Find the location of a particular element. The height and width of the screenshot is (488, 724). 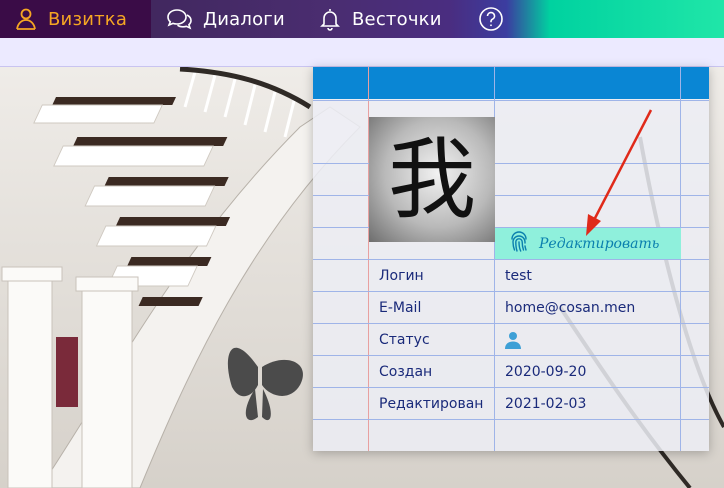

annotation-arrow is located at coordinates (619, 172).